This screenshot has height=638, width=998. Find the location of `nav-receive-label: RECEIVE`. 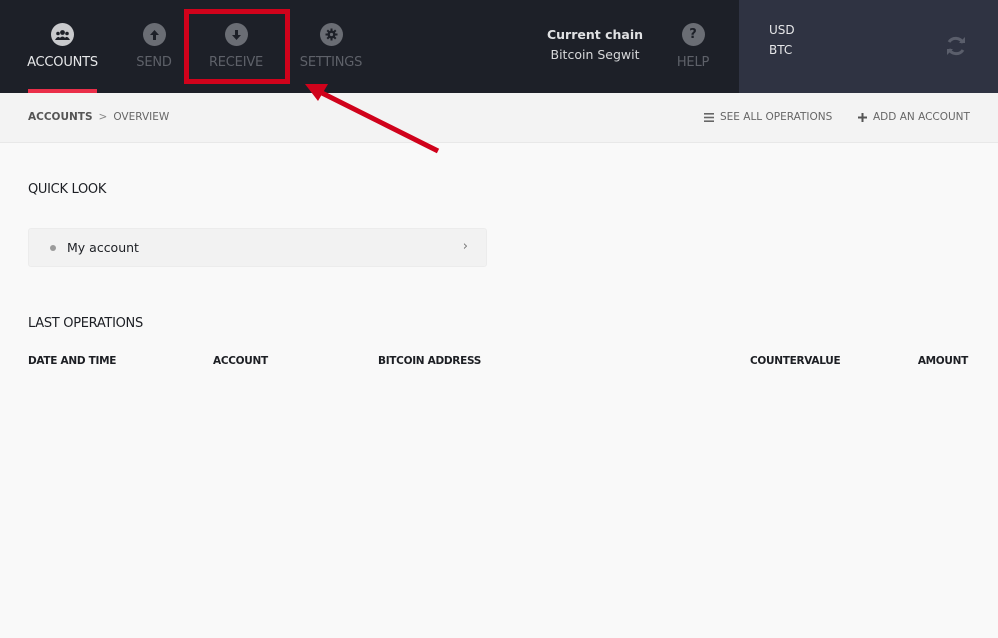

nav-receive-label: RECEIVE is located at coordinates (236, 62).